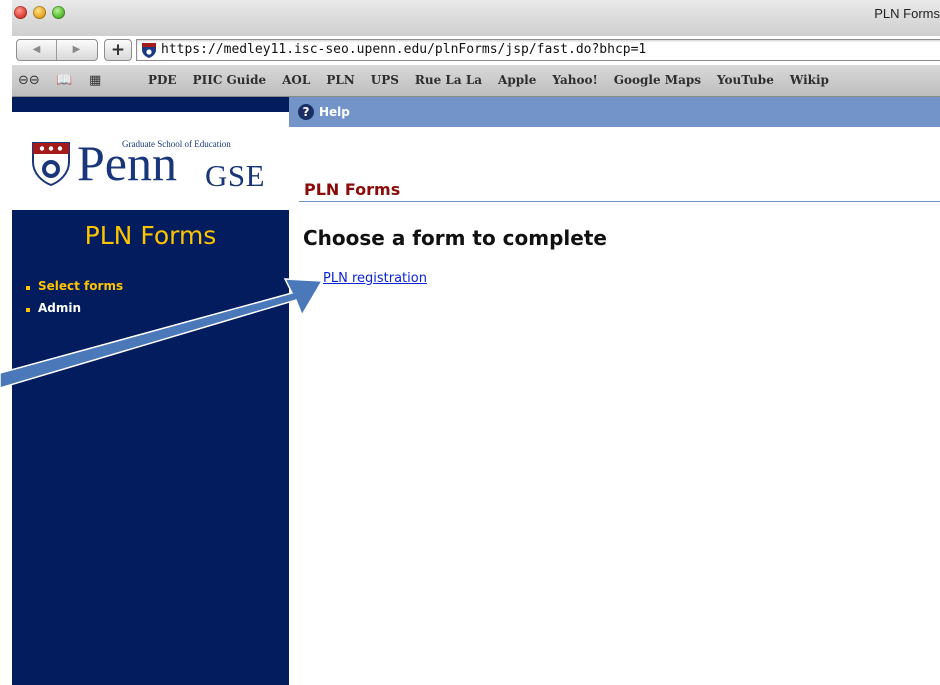 The image size is (940, 685). I want to click on penn-shield-icon, so click(51, 164).